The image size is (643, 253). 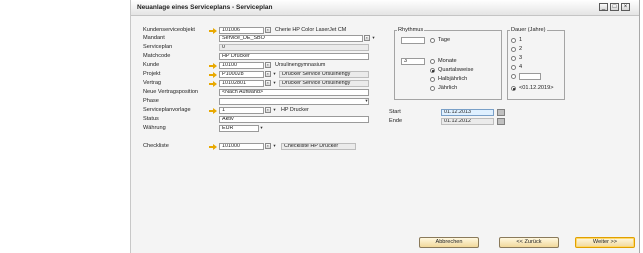 I want to click on rhythmus-monate-radio, so click(x=432, y=61).